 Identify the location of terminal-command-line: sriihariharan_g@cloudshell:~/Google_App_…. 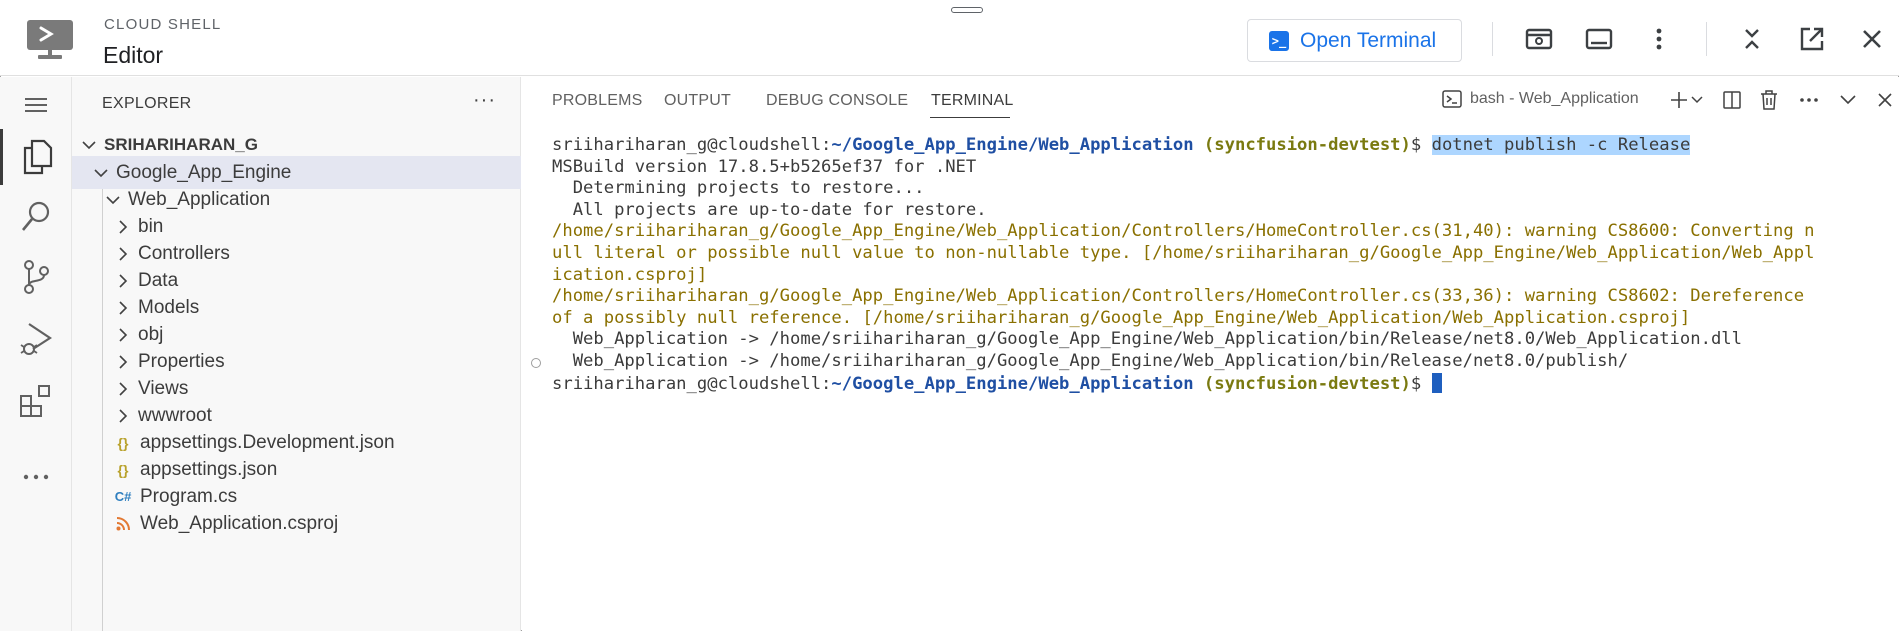
(1222, 146).